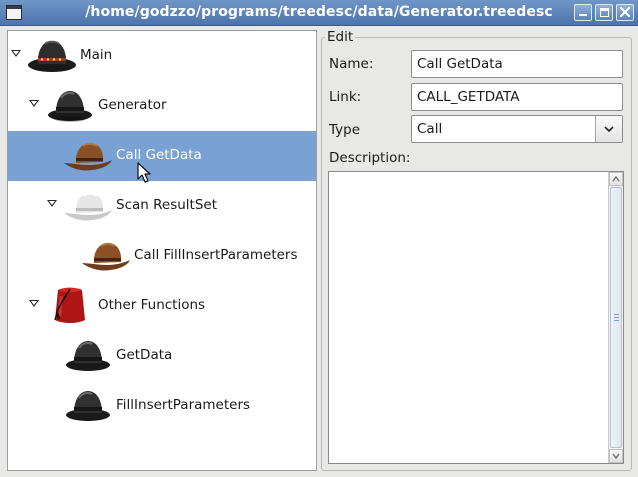  Describe the element at coordinates (183, 405) in the screenshot. I see `tree-item-label: FillInsertParameters` at that location.